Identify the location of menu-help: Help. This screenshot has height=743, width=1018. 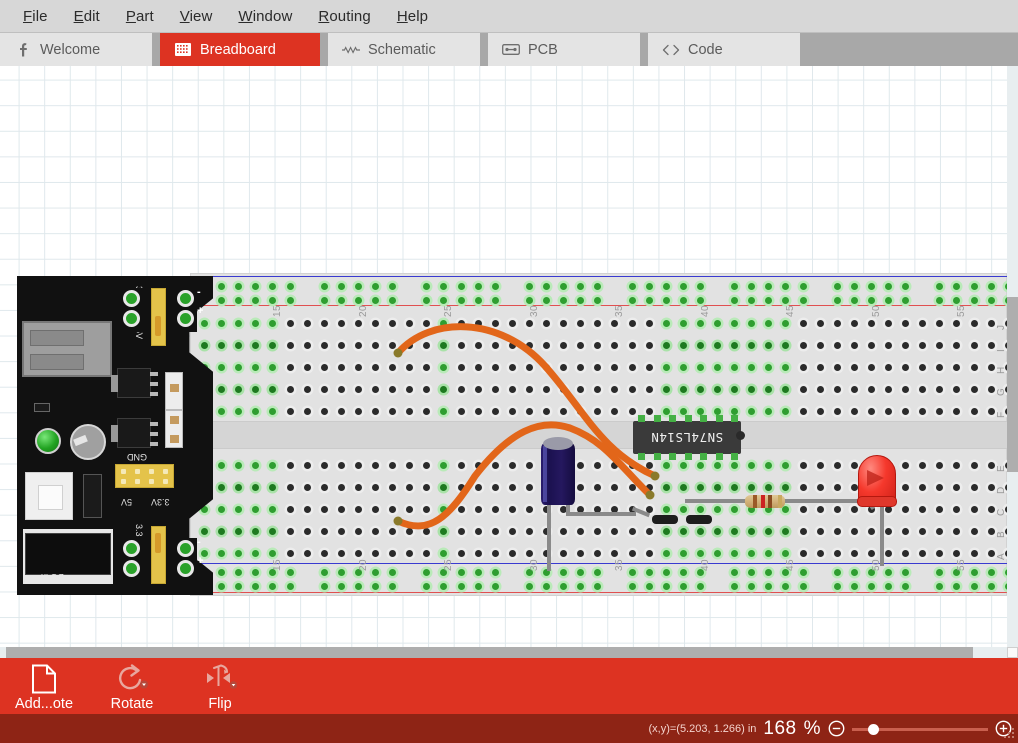
(412, 16).